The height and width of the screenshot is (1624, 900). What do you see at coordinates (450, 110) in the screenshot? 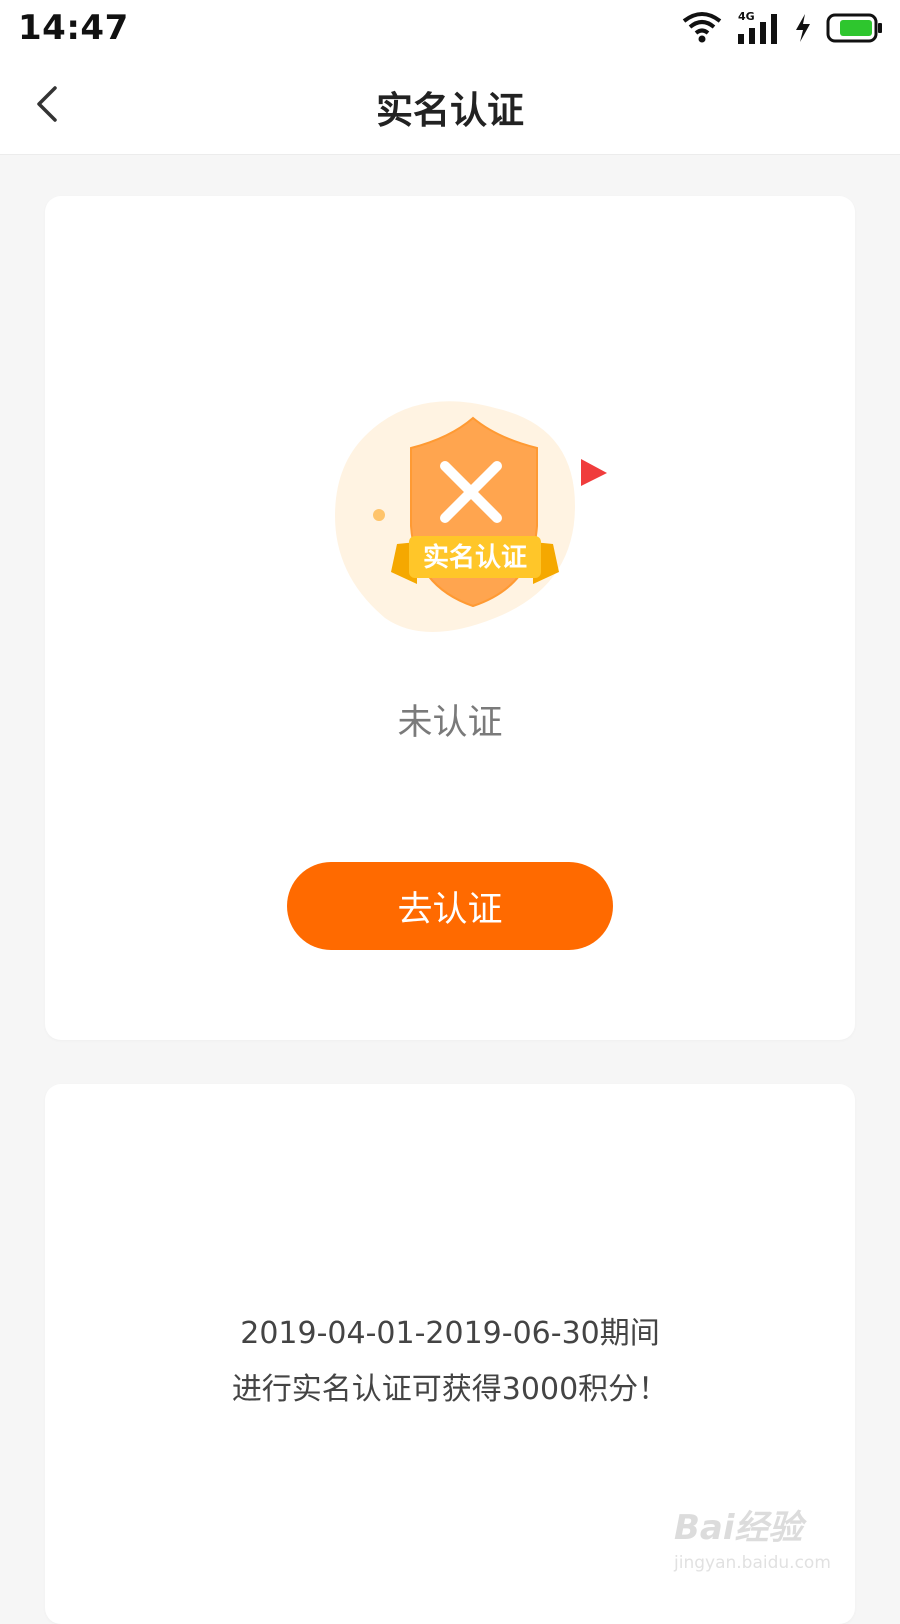
I see `page-title: 实名认证` at bounding box center [450, 110].